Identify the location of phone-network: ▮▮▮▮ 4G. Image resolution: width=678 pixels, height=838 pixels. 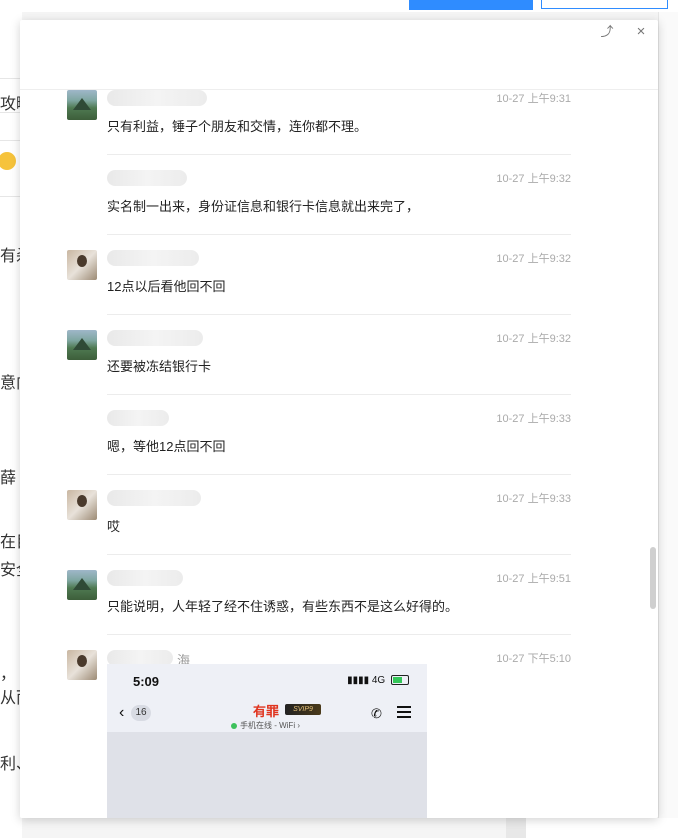
(378, 680).